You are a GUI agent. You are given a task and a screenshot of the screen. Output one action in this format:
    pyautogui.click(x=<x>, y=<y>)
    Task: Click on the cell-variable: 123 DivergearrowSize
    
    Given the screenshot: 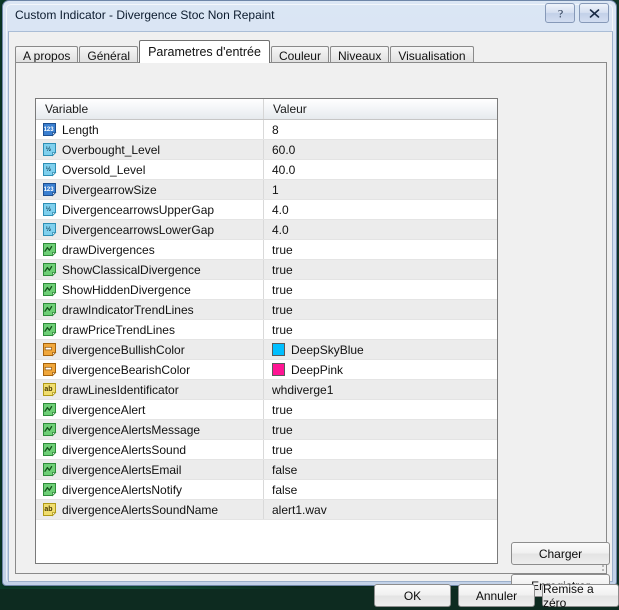 What is the action you would take?
    pyautogui.click(x=150, y=189)
    